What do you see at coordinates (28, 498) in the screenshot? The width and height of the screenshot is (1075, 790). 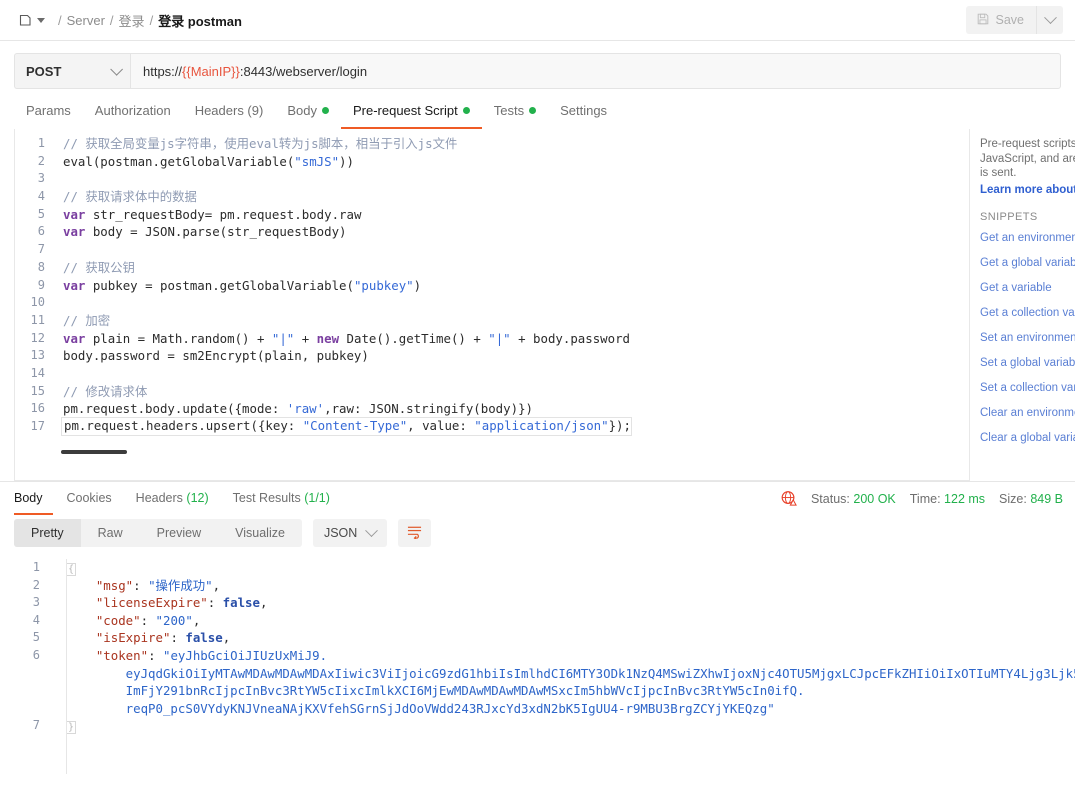 I see `response-tab-body-label: Body` at bounding box center [28, 498].